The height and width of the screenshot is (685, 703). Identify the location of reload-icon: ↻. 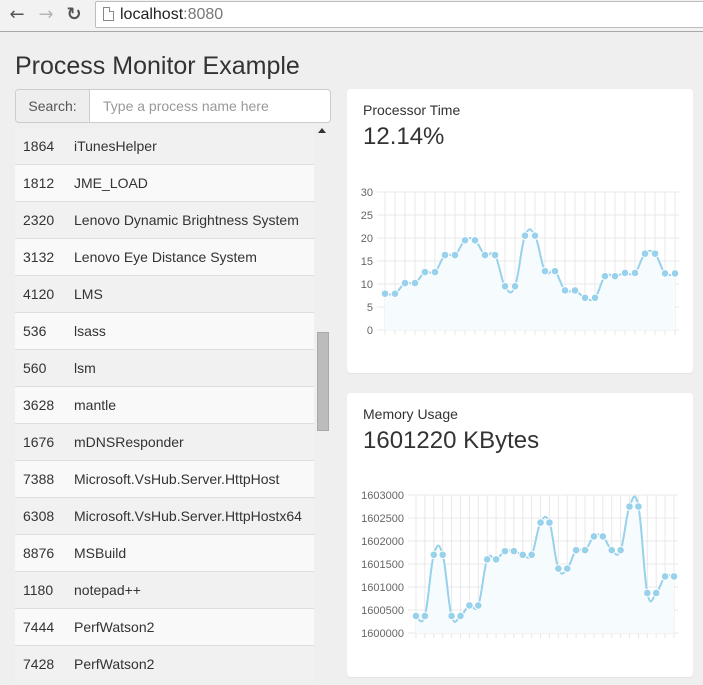
(74, 15).